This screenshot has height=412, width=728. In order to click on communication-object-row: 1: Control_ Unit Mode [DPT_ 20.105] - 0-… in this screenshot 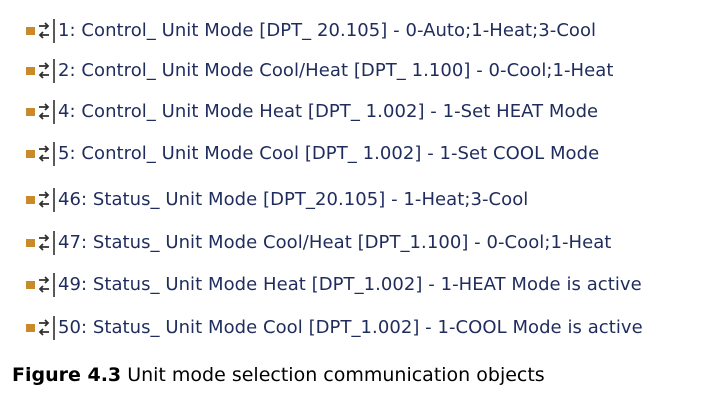, I will do `click(310, 31)`.